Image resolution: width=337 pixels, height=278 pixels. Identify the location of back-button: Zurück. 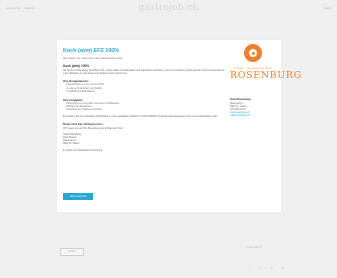
(72, 252).